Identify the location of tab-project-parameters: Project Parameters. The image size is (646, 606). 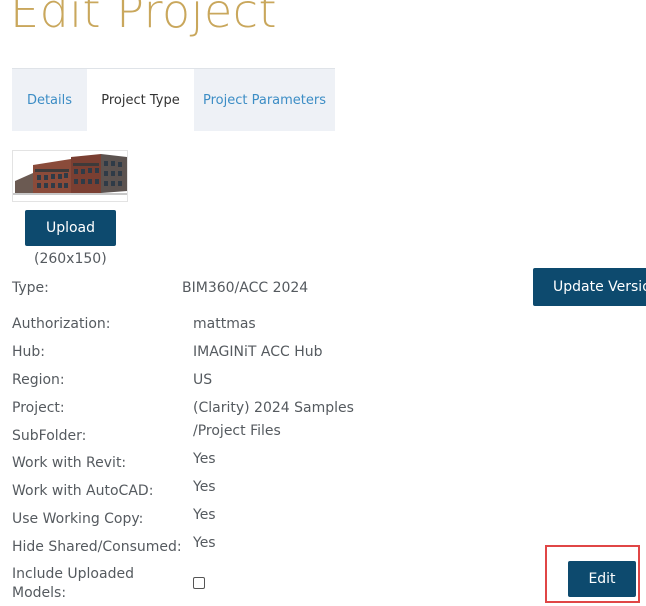
(264, 100).